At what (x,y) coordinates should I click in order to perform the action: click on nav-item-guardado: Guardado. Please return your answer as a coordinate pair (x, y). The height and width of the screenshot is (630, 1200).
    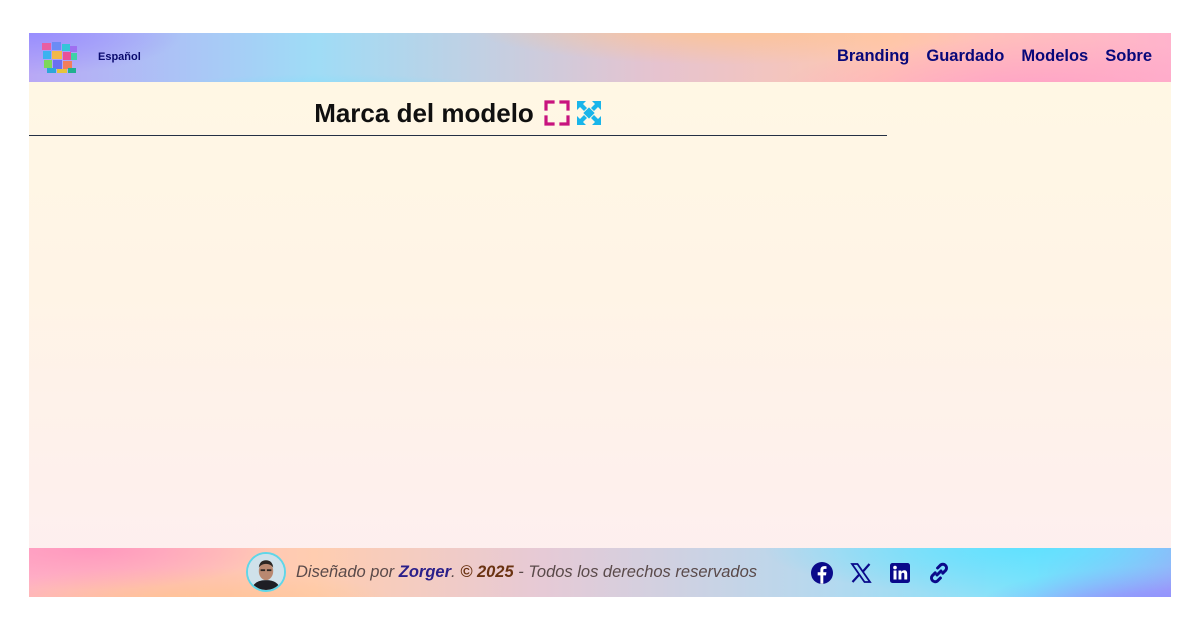
    Looking at the image, I should click on (965, 56).